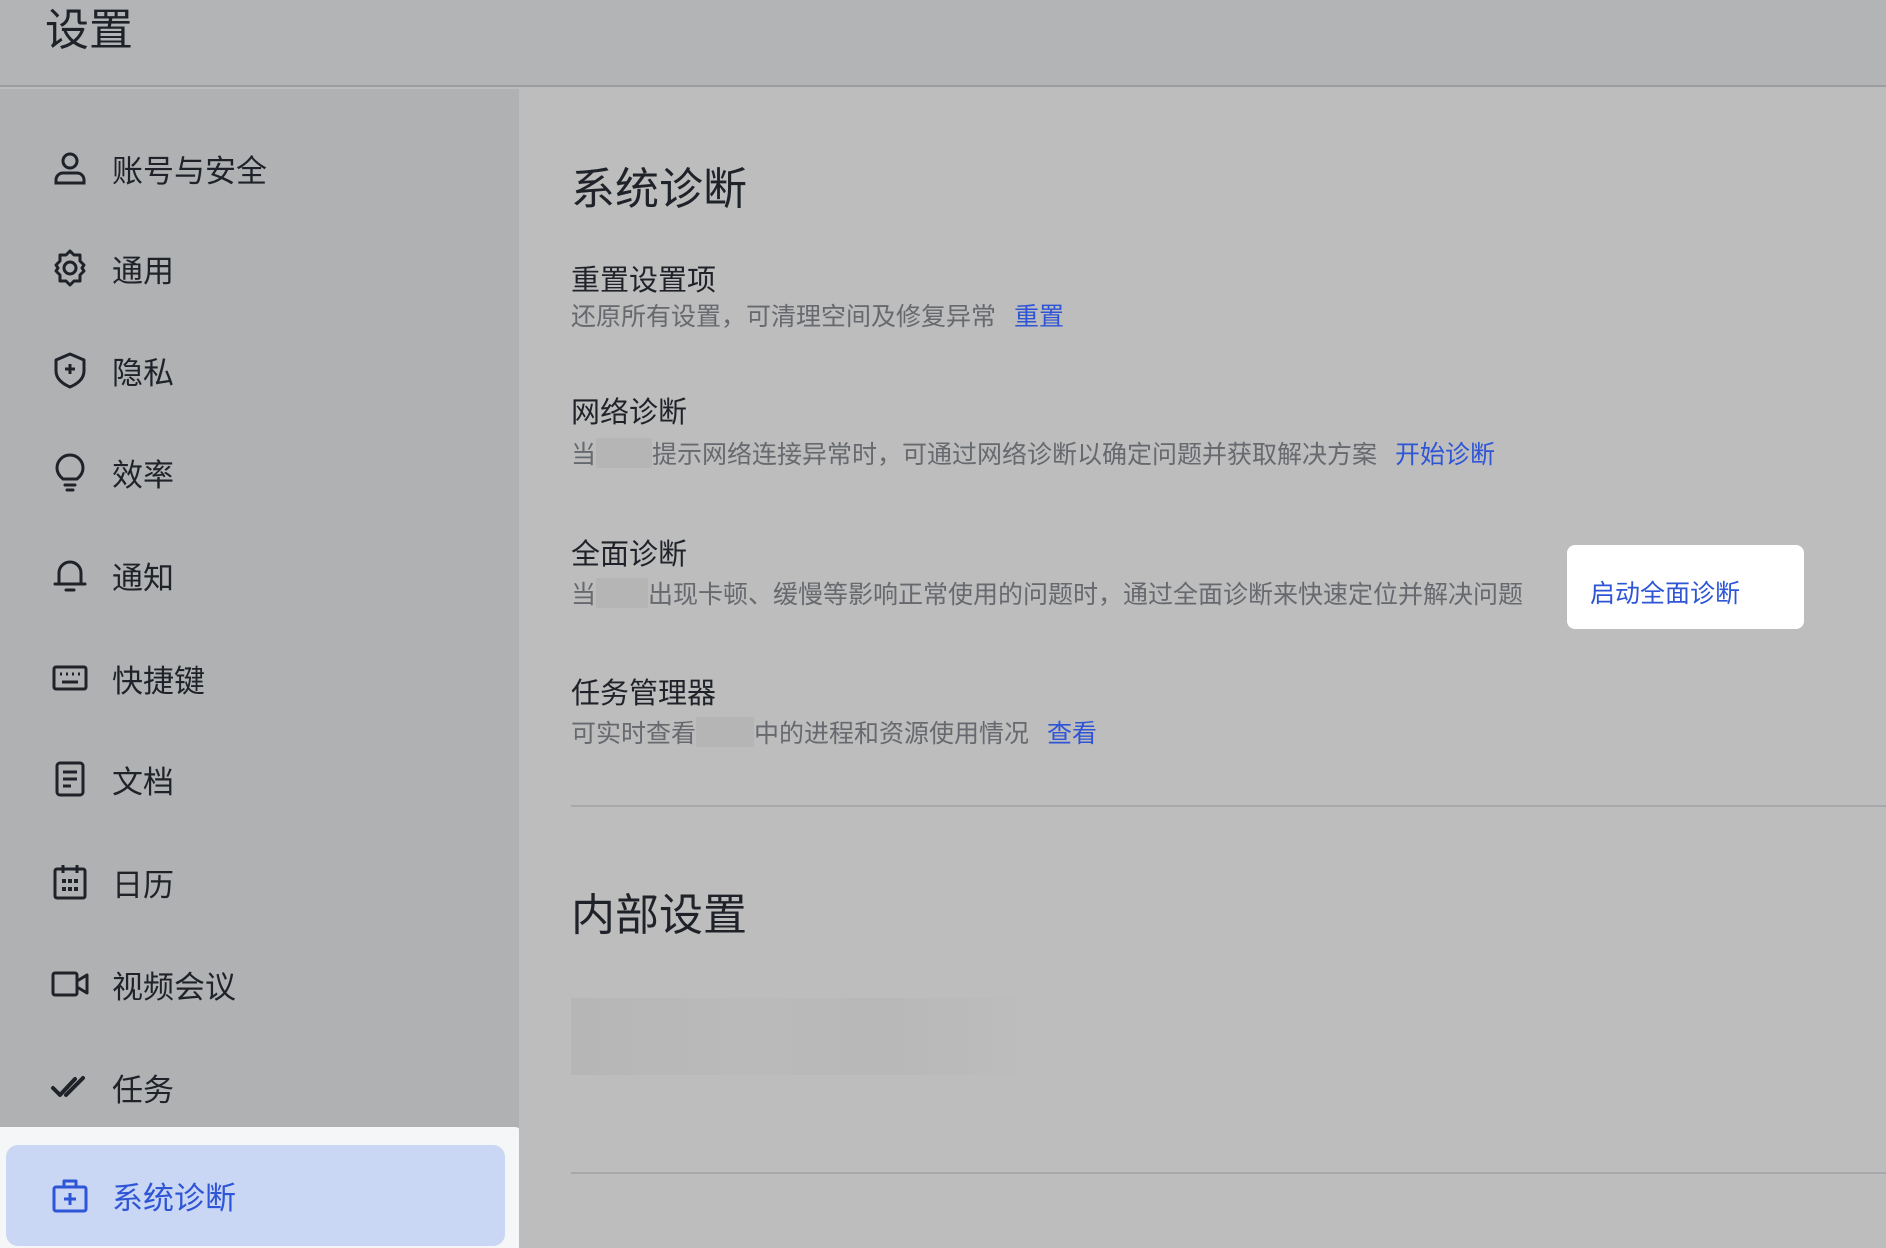 This screenshot has height=1248, width=1886. Describe the element at coordinates (1665, 592) in the screenshot. I see `start-full-diagnosis-link: 启动全面诊断` at that location.